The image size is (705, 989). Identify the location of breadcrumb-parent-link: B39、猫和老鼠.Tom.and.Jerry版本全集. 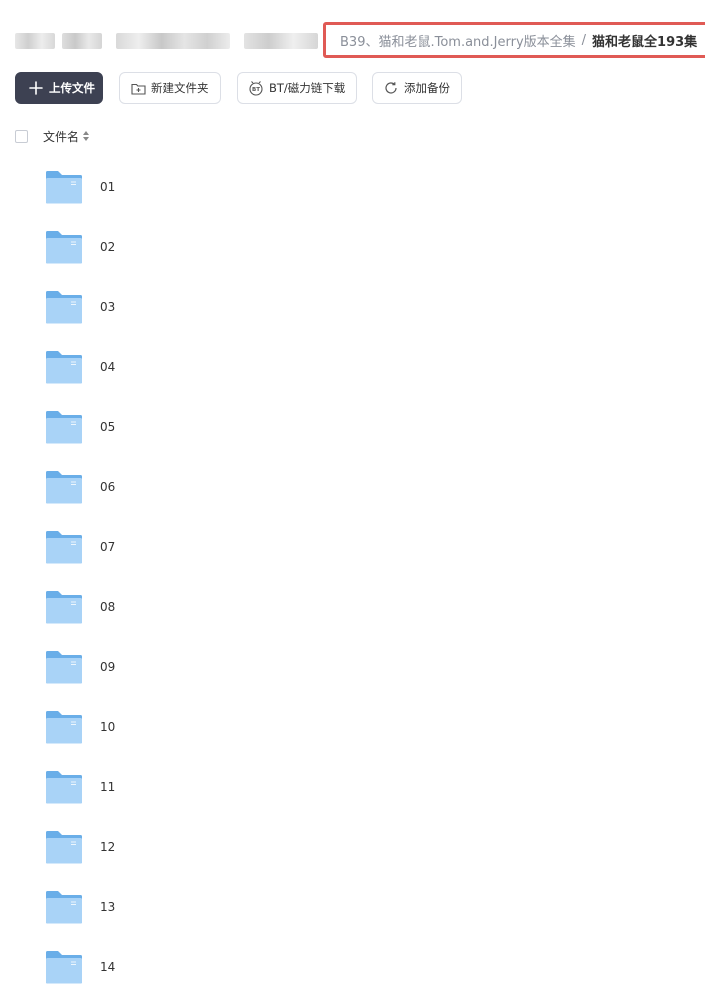
(458, 40).